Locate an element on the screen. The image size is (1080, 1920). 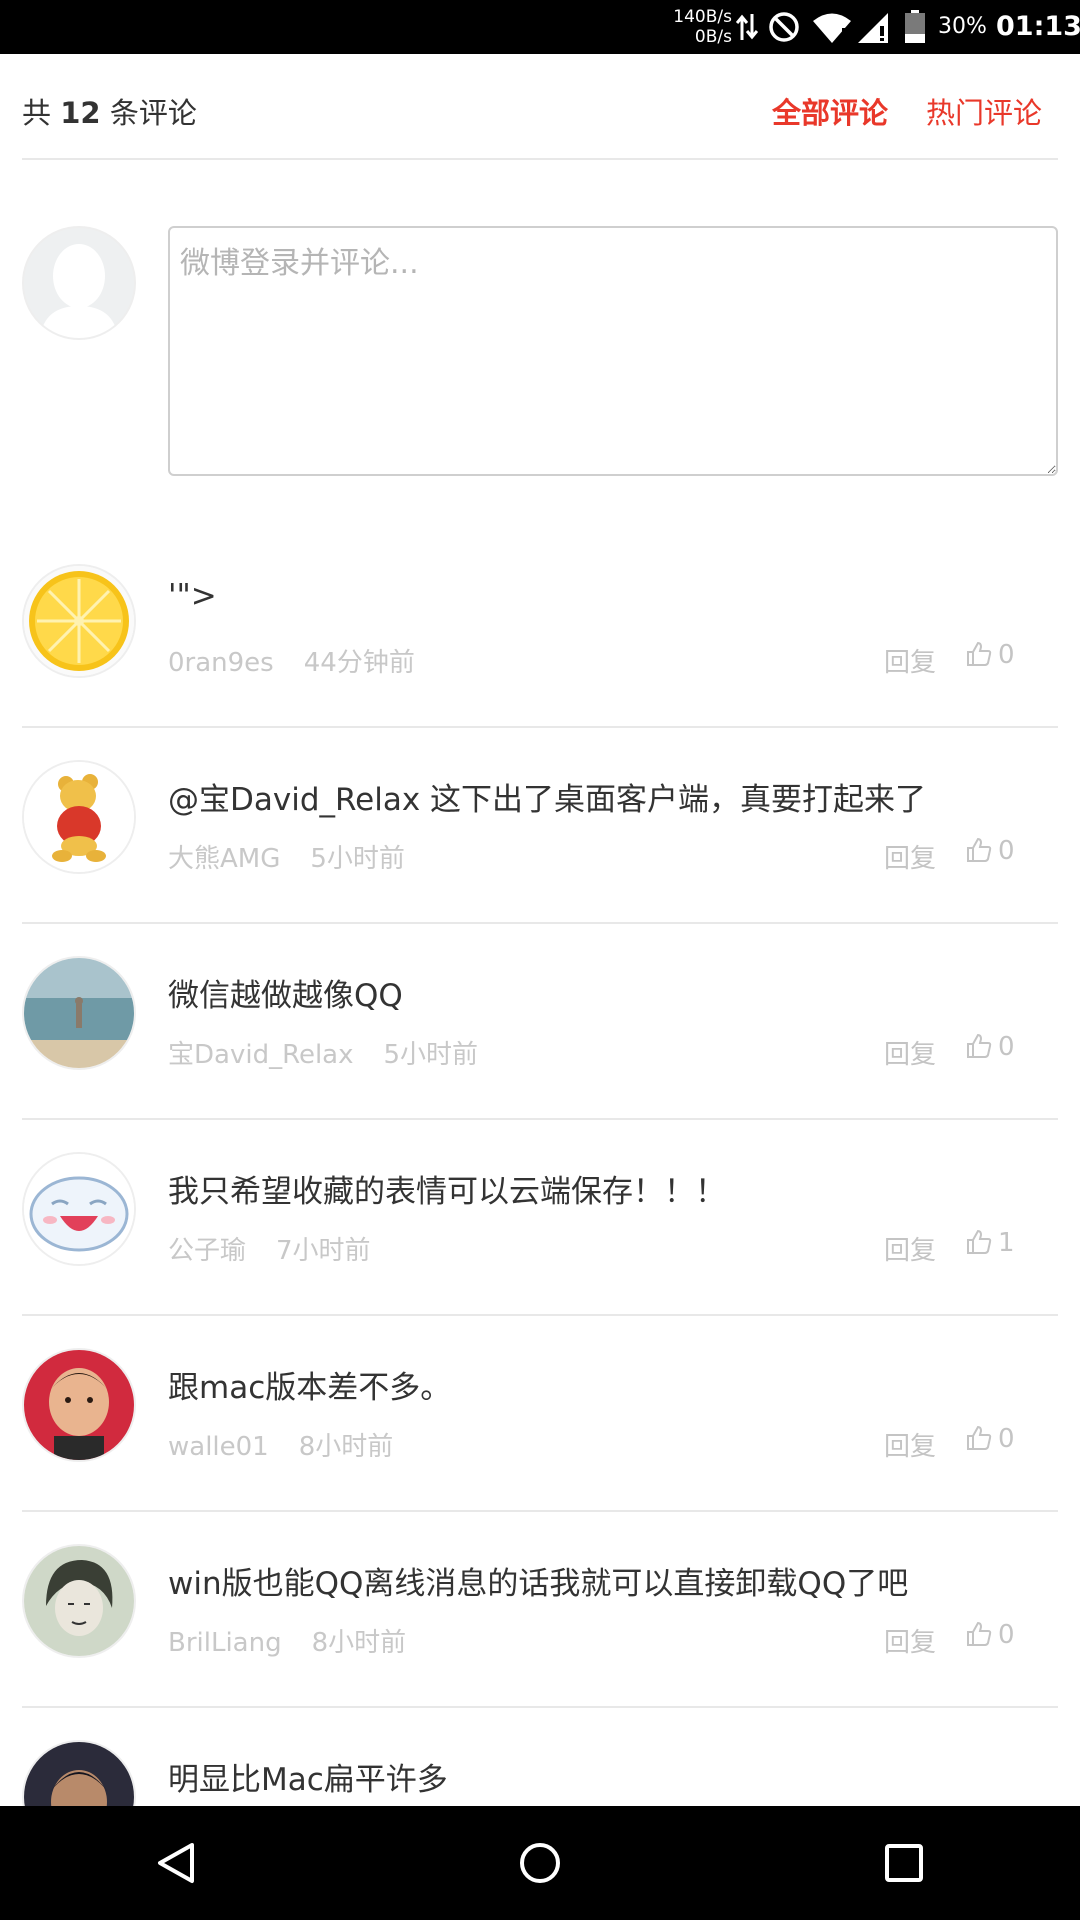
comment-item: 我只希望收藏的表情可以云端保存！！！ 公子瑜 7小时前 回复 1 is located at coordinates (540, 1218).